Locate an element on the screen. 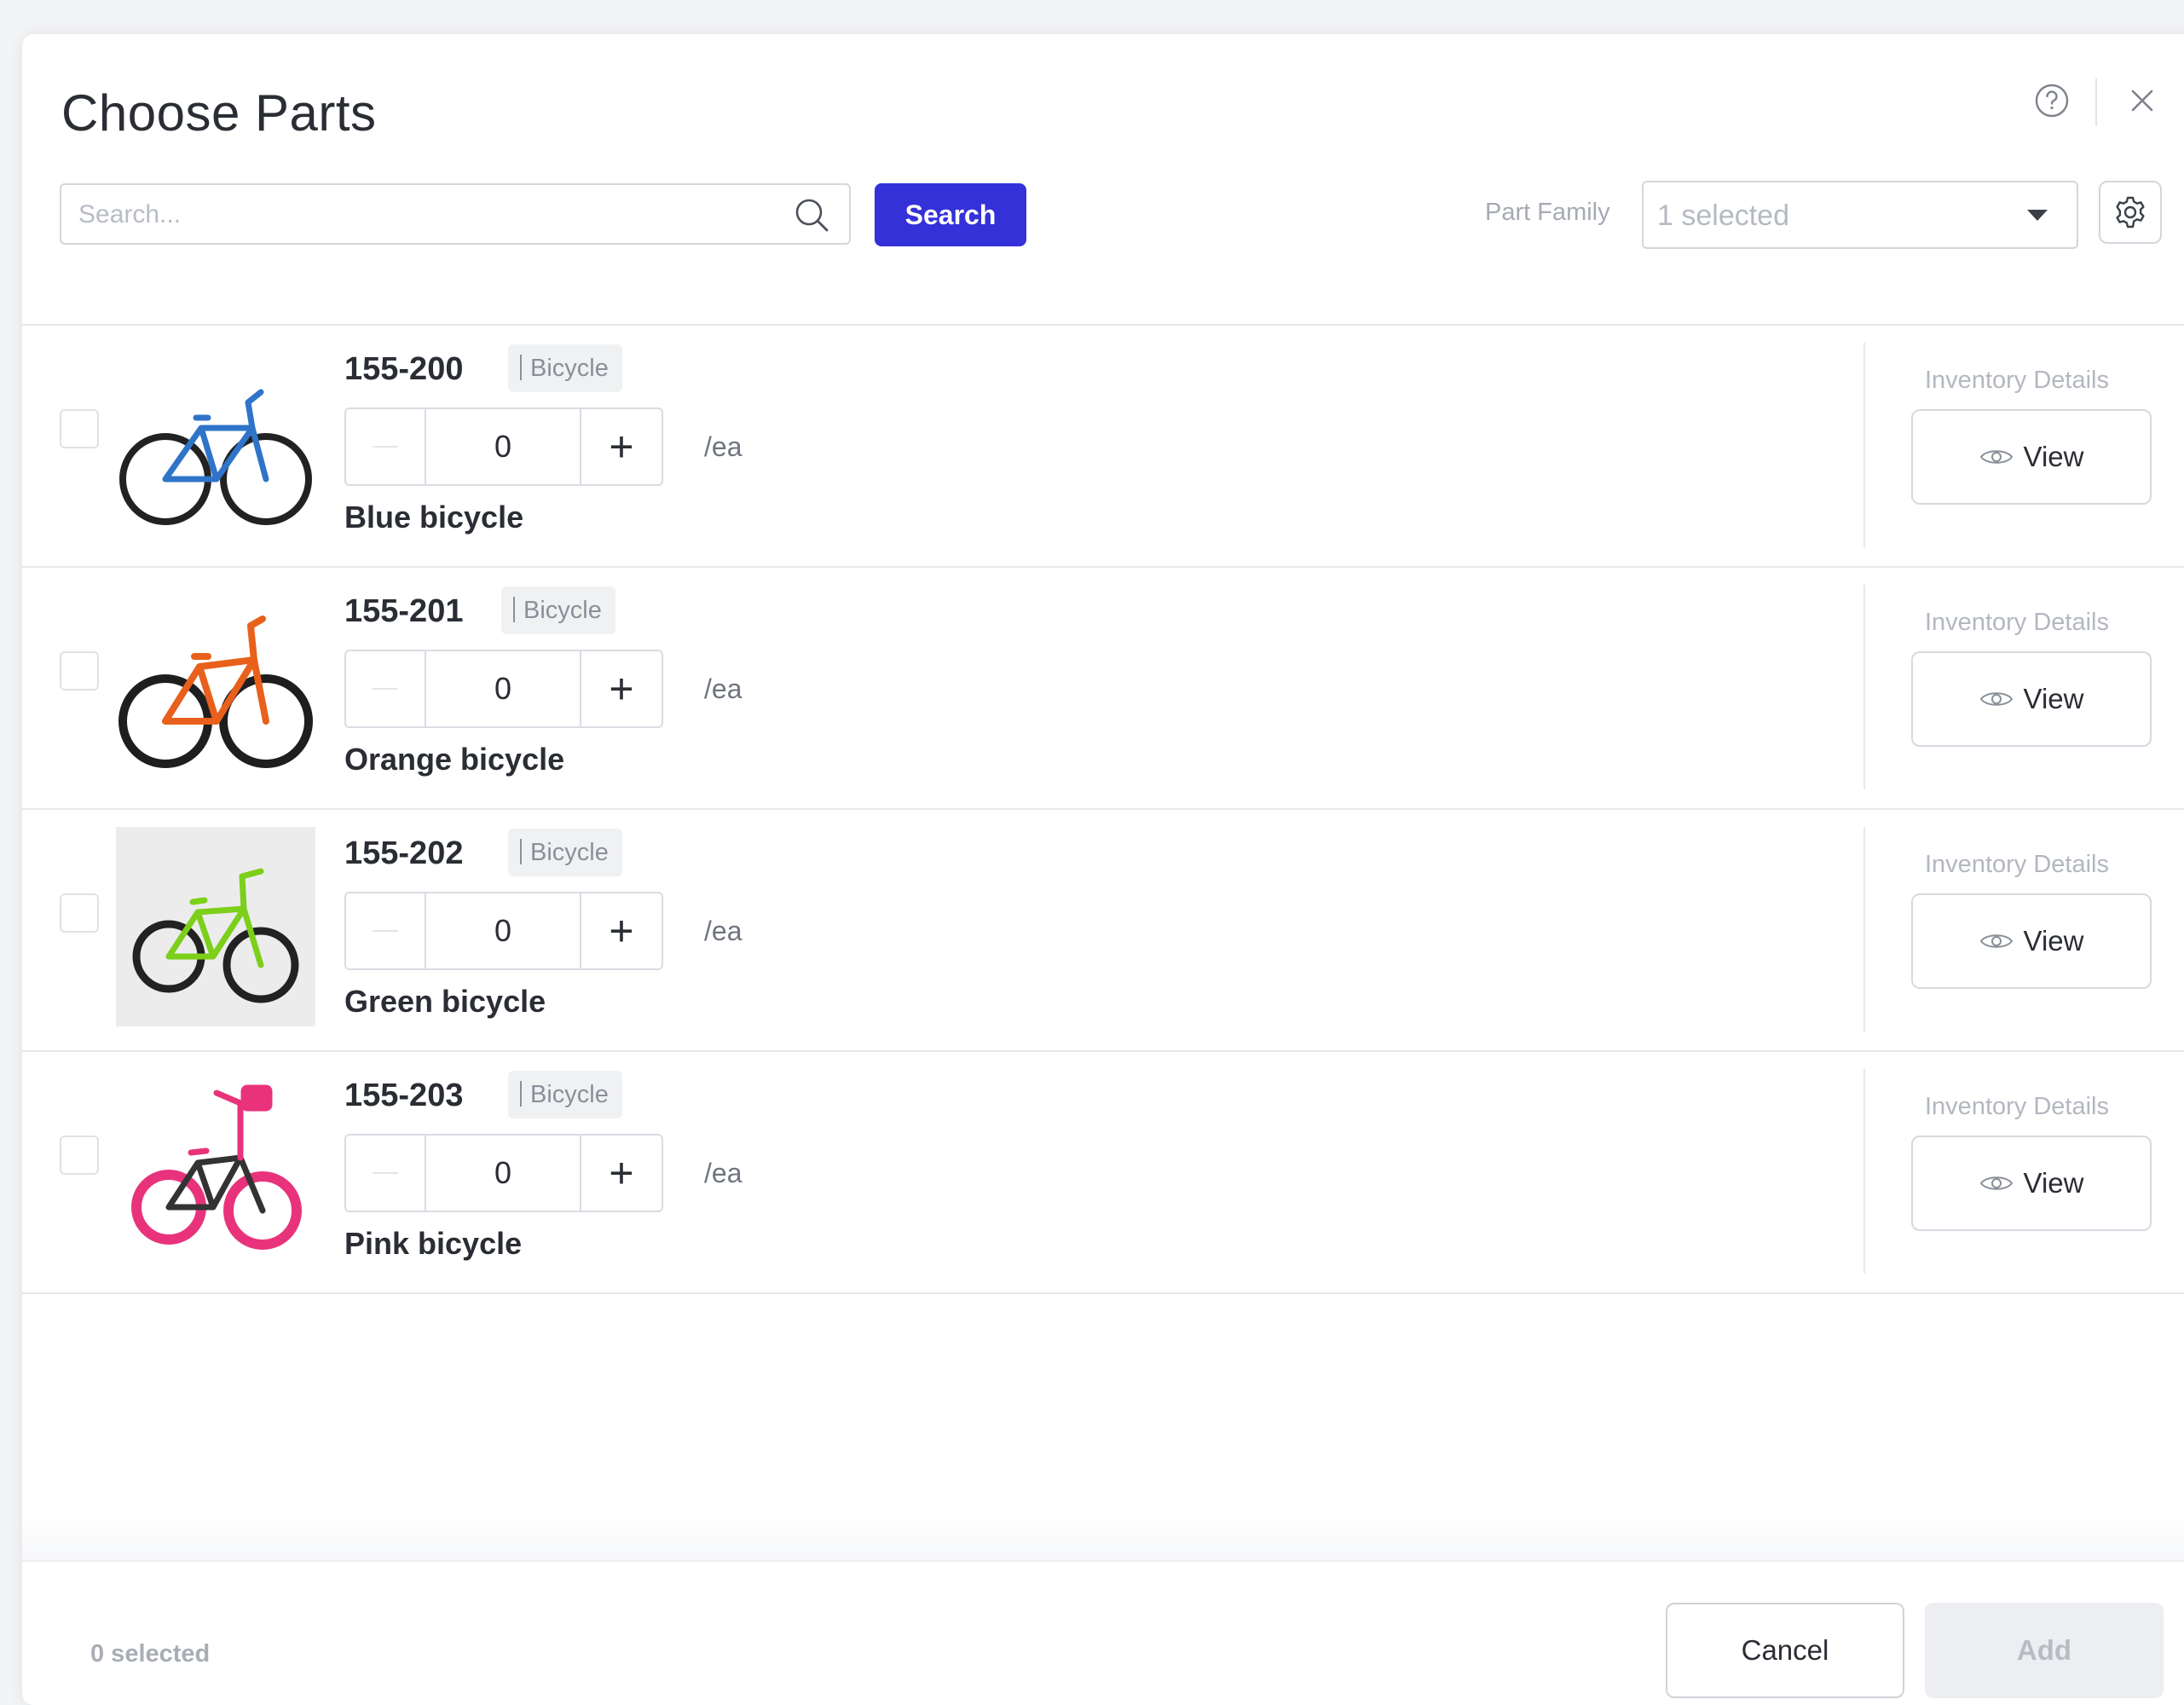 Image resolution: width=2184 pixels, height=1705 pixels. search-input is located at coordinates (428, 215).